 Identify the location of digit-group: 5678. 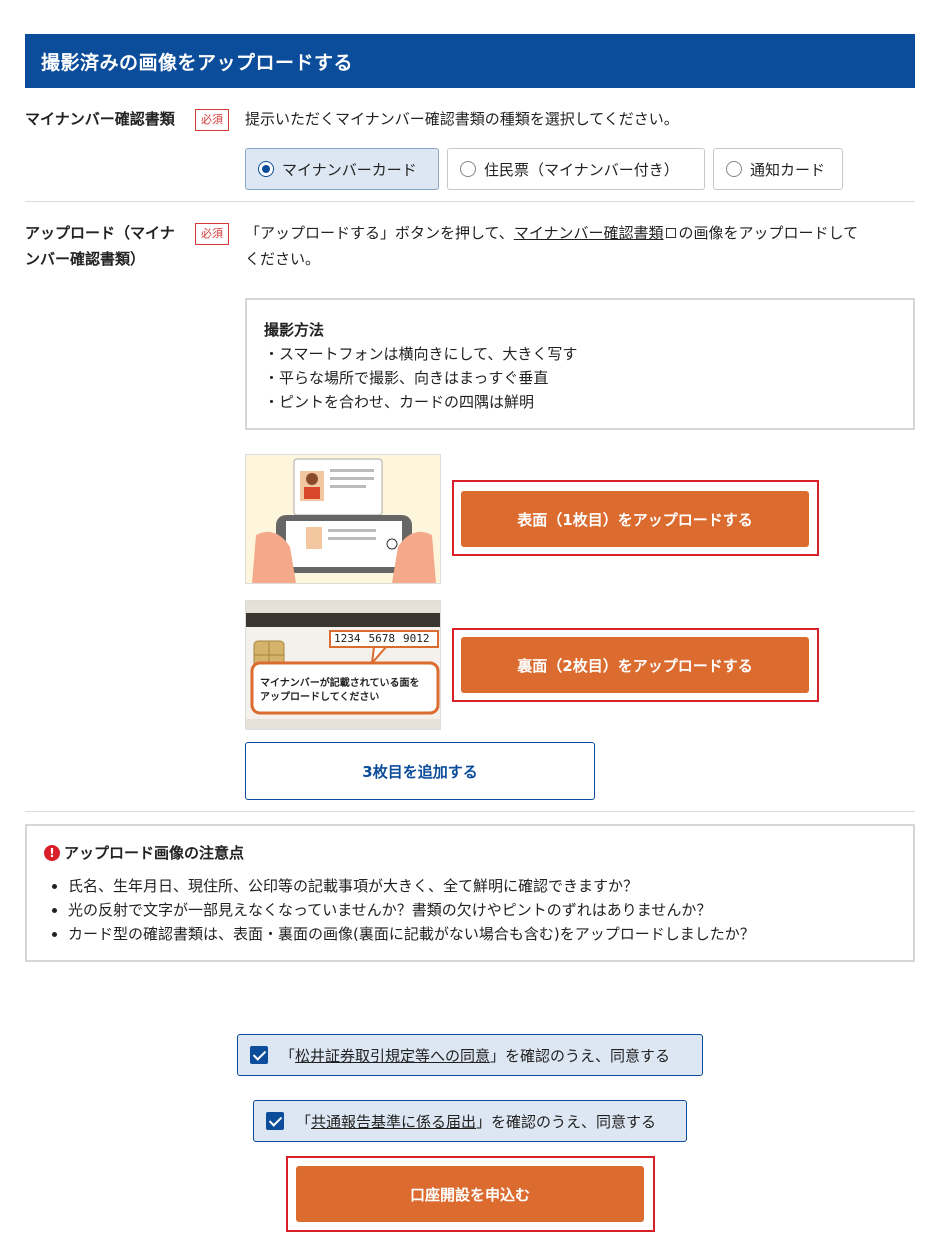
(382, 638).